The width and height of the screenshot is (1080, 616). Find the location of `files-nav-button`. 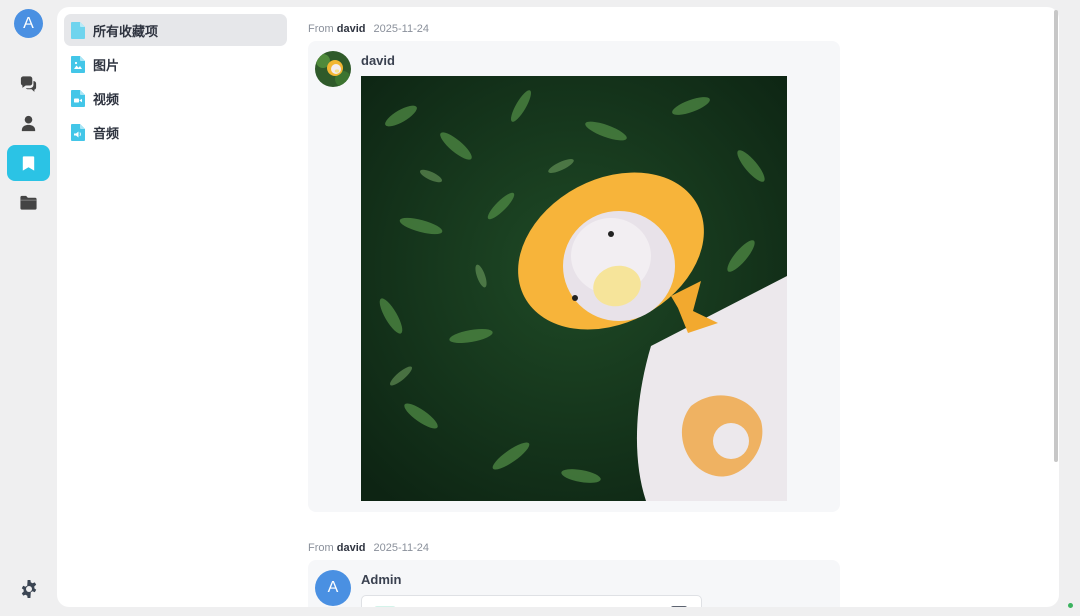

files-nav-button is located at coordinates (28, 202).